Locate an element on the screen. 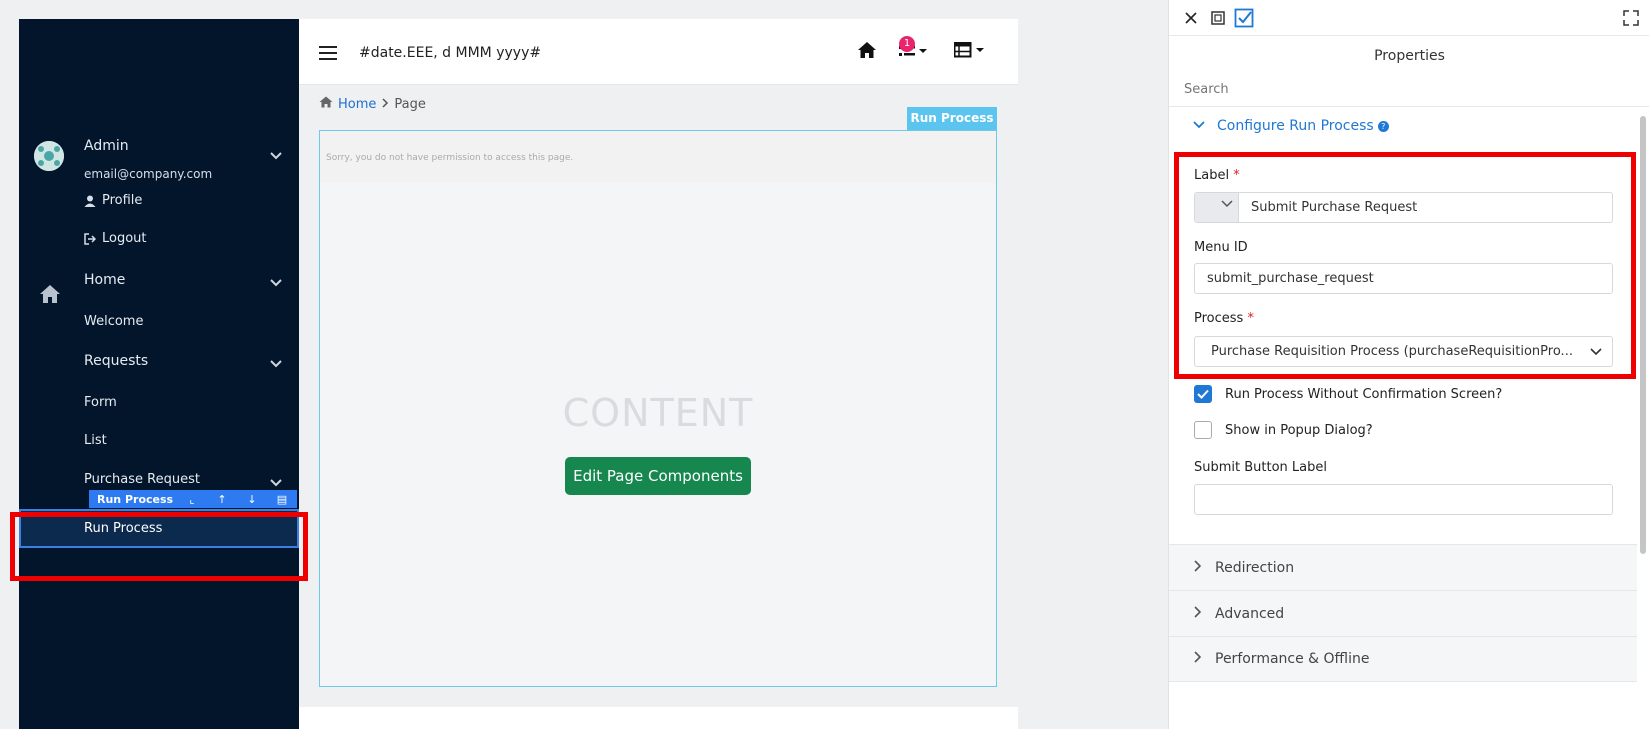  label-input: Submit Purchase Request is located at coordinates (1403, 207).